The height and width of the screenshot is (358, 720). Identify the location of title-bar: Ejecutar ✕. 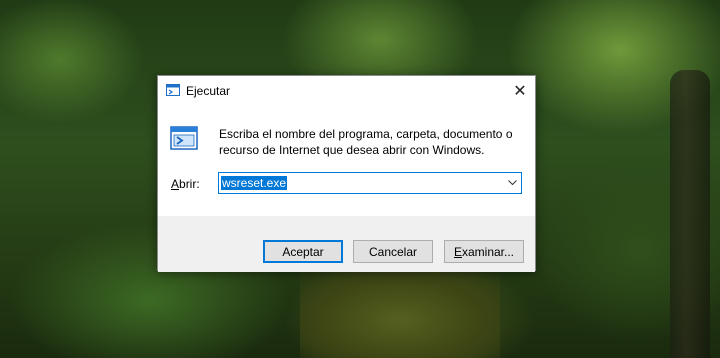
(346, 91).